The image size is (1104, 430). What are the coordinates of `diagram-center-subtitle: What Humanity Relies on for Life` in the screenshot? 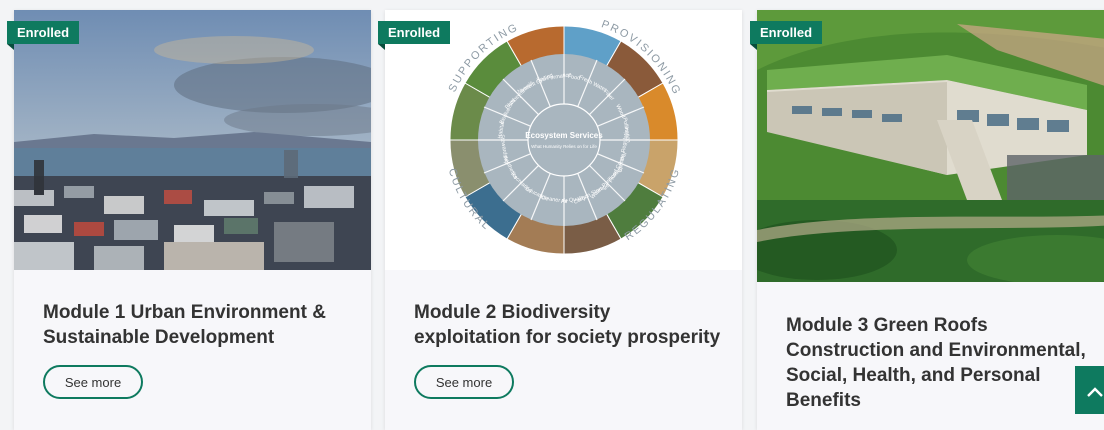 It's located at (564, 146).